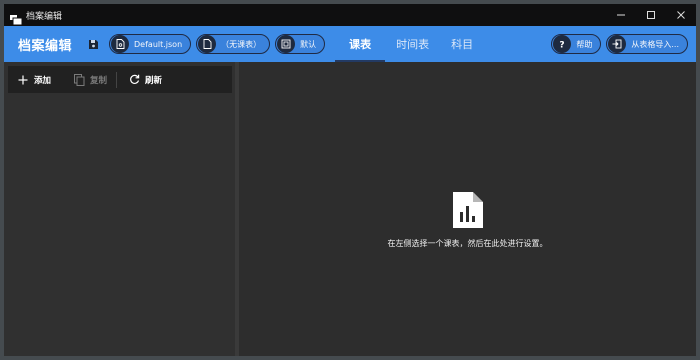 This screenshot has height=360, width=700. Describe the element at coordinates (360, 44) in the screenshot. I see `tab-schedule: 课表` at that location.